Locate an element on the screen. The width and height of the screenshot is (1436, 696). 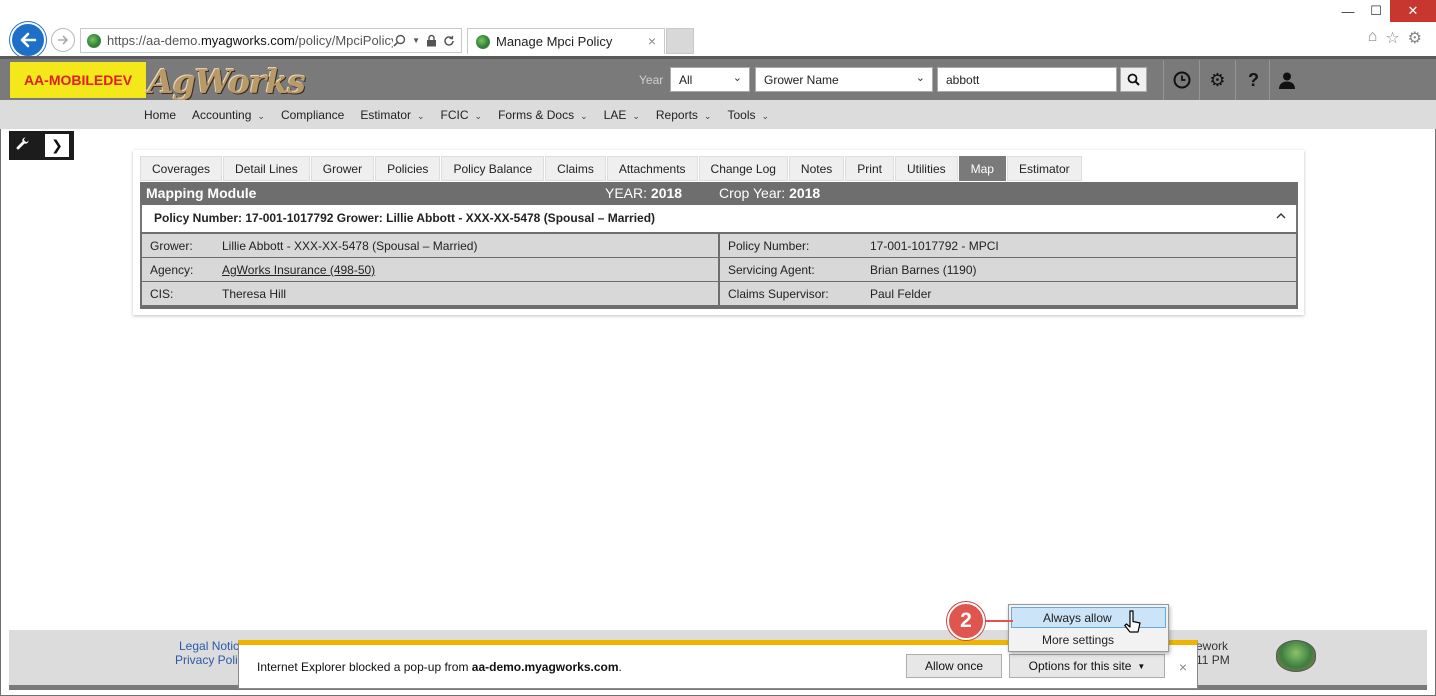
search-button is located at coordinates (1133, 79).